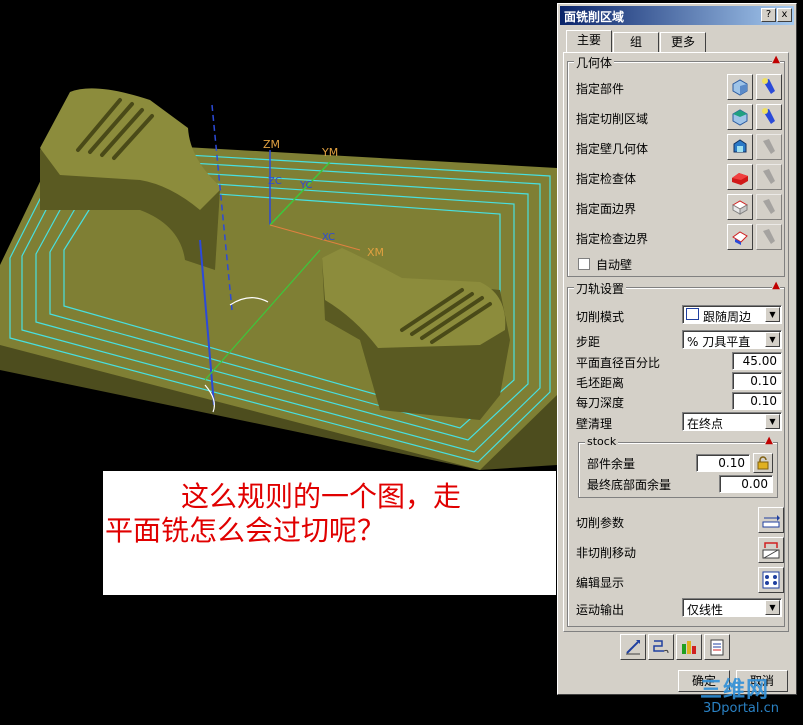 Image resolution: width=803 pixels, height=725 pixels. I want to click on axis-label-xc: XC, so click(328, 237).